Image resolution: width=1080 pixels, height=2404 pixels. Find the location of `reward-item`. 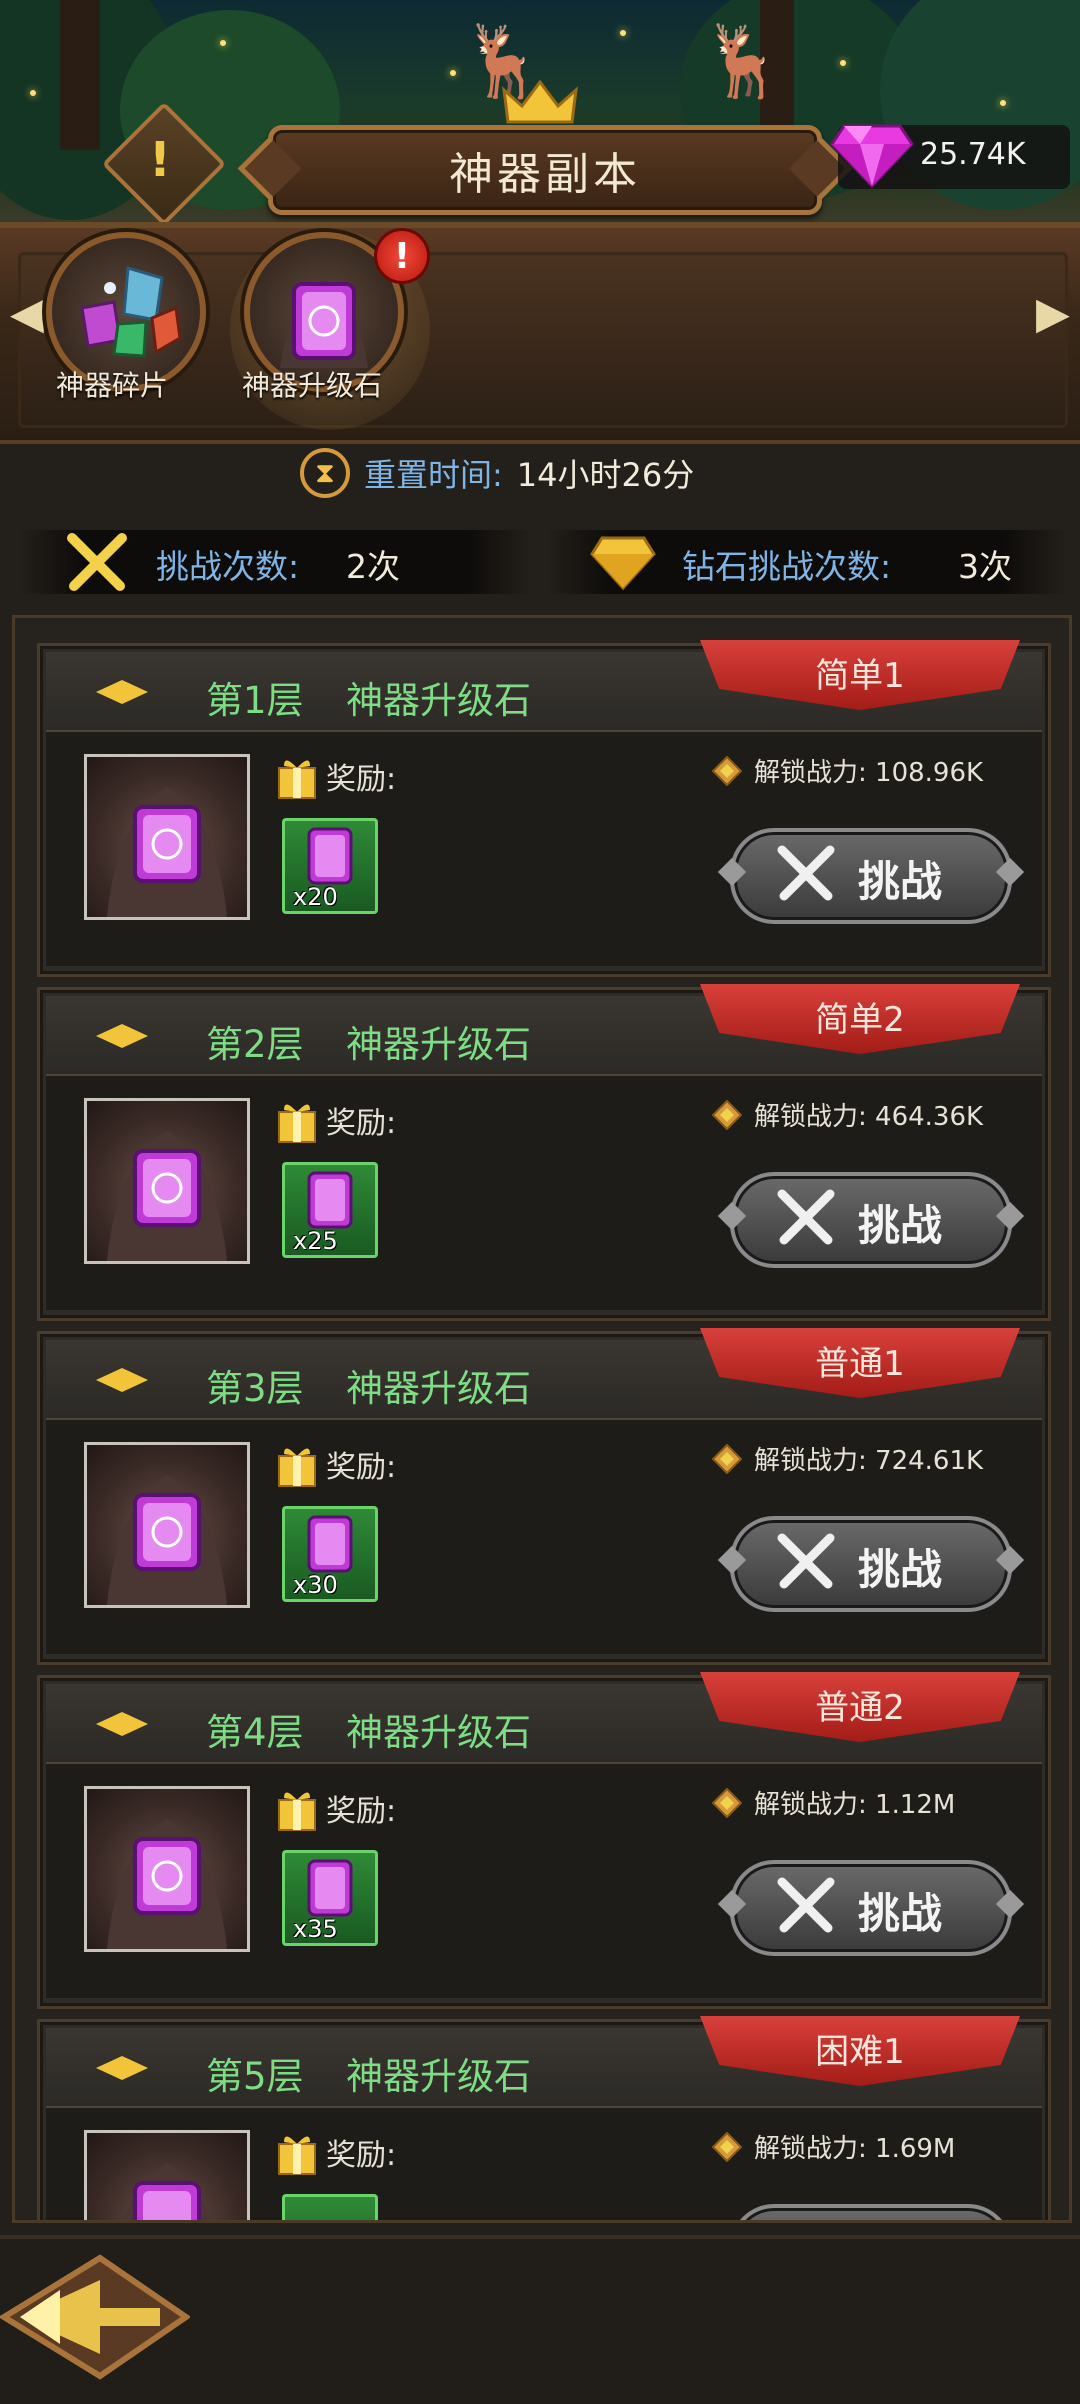

reward-item is located at coordinates (330, 2207).